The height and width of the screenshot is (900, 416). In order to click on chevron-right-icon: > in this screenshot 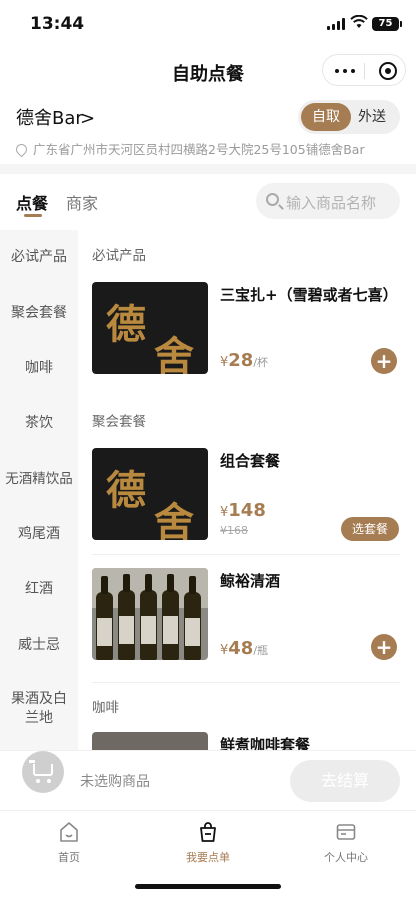, I will do `click(87, 118)`.